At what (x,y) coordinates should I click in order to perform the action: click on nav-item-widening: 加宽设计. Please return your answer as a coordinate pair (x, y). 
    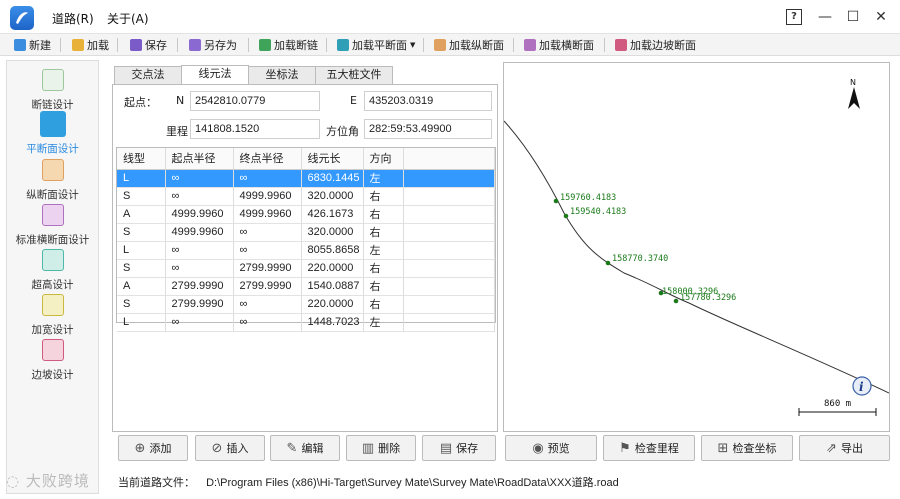
    Looking at the image, I should click on (52, 314).